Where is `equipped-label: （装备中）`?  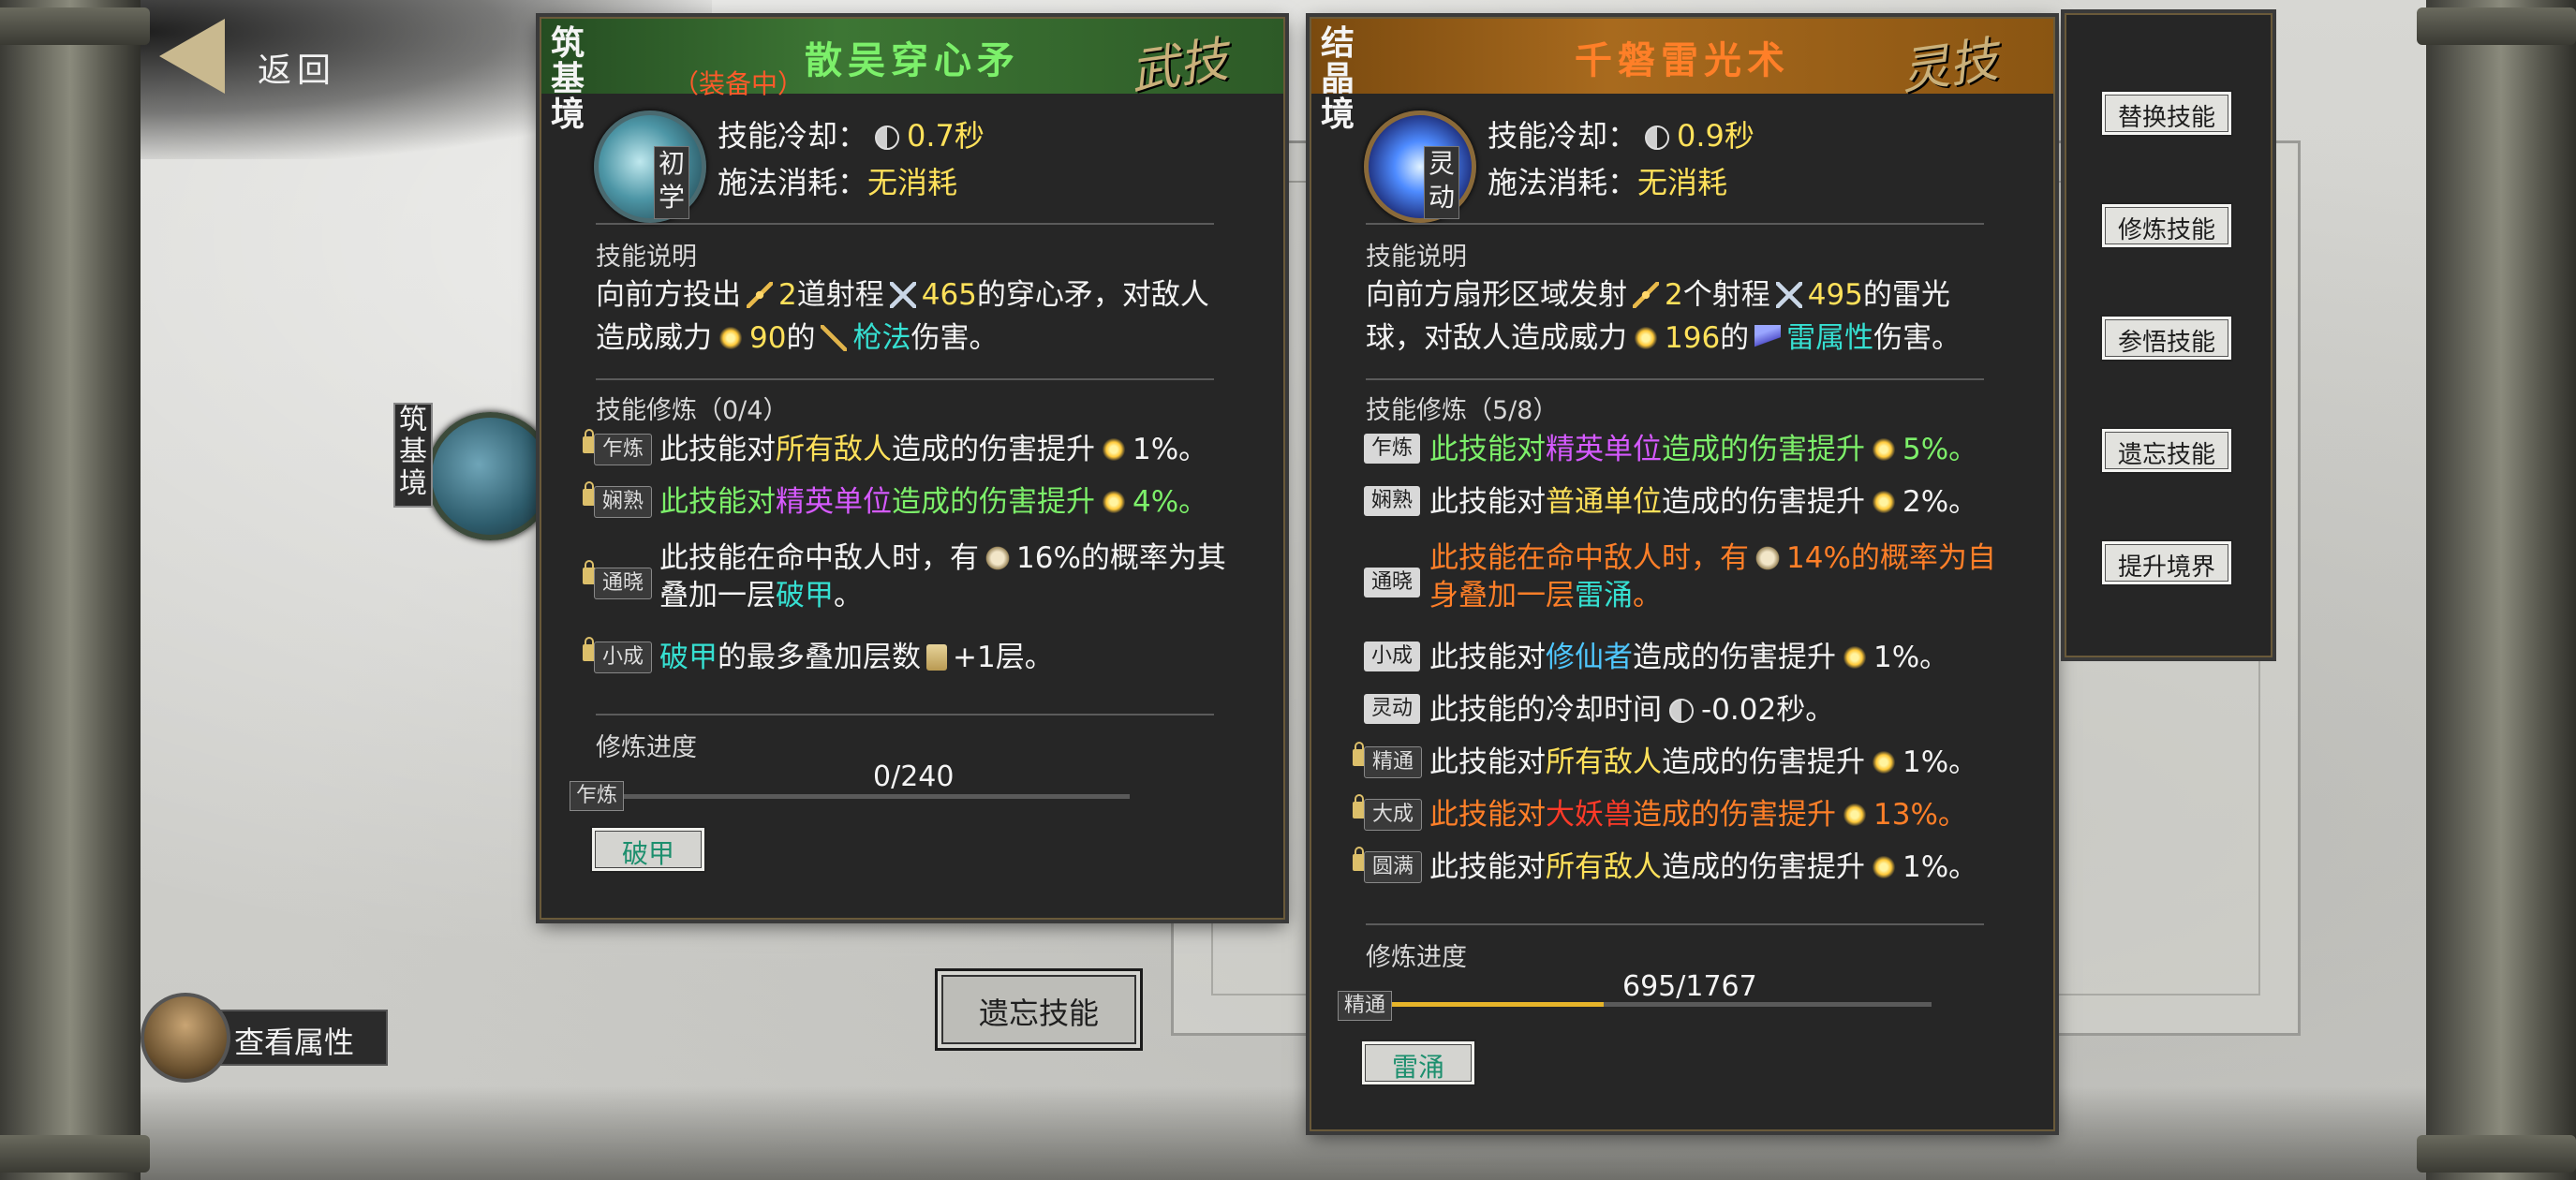 equipped-label: （装备中） is located at coordinates (739, 83).